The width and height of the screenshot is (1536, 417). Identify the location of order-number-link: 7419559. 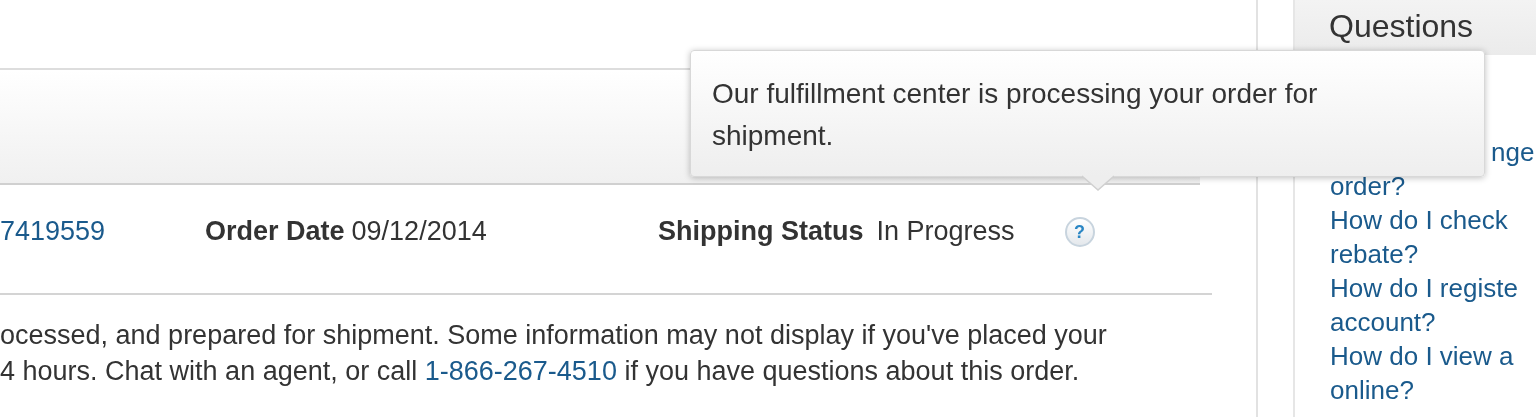
(53, 231).